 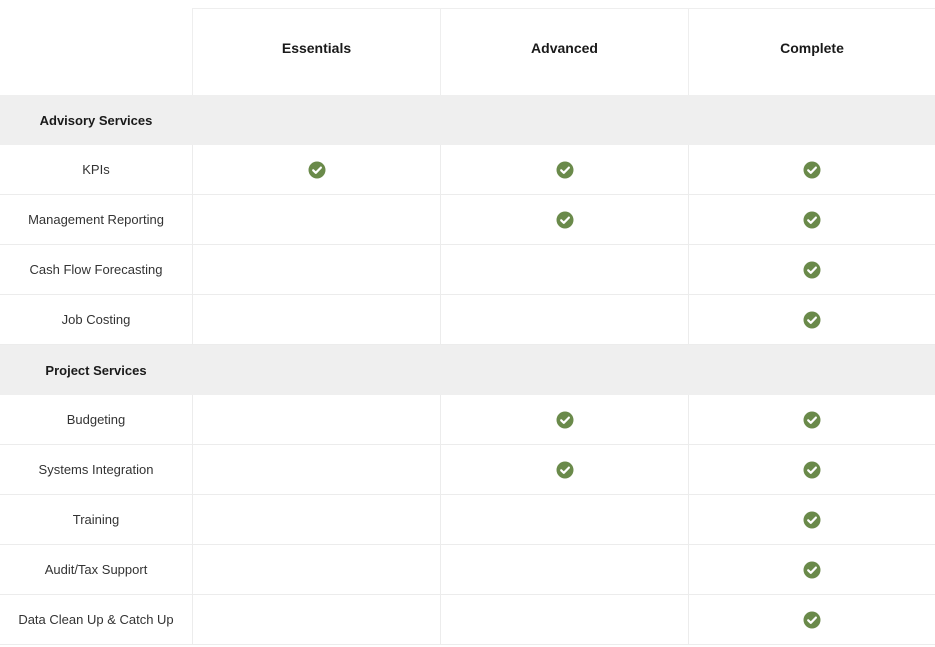 What do you see at coordinates (96, 219) in the screenshot?
I see `feature-label: Management Reporting` at bounding box center [96, 219].